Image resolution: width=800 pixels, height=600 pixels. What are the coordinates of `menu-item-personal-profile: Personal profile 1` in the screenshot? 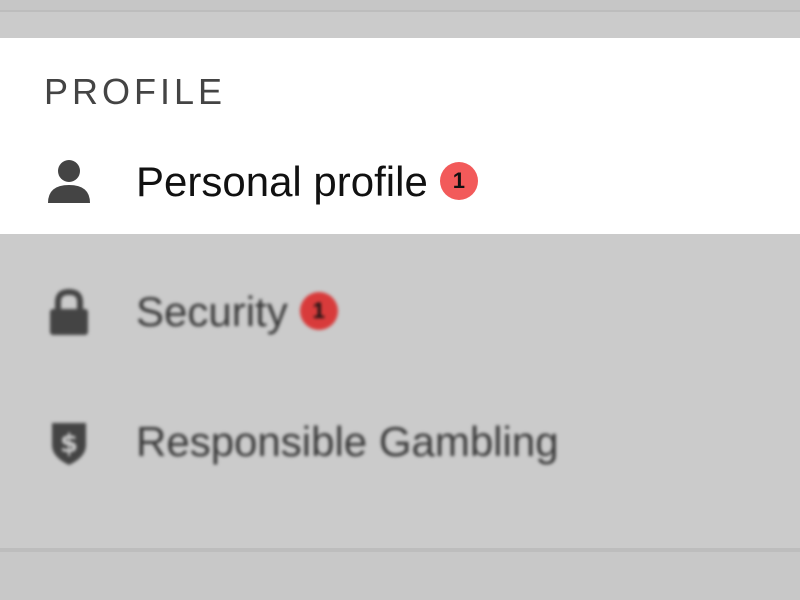 It's located at (400, 182).